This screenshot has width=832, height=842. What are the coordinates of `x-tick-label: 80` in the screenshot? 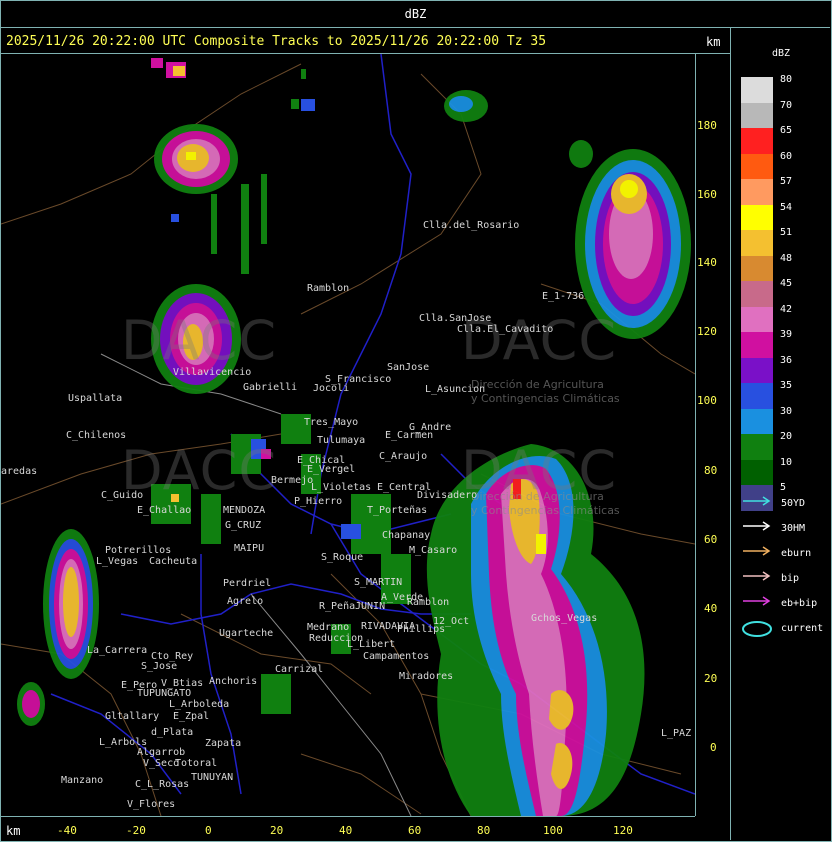 It's located at (484, 830).